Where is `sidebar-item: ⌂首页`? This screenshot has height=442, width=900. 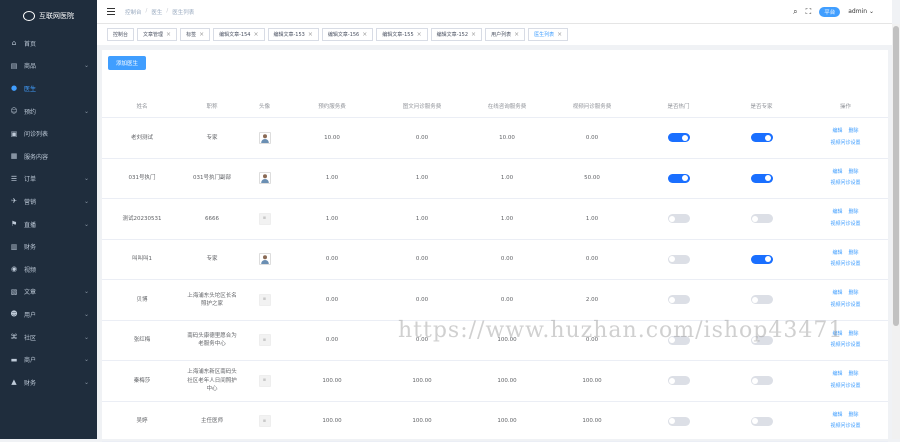 sidebar-item: ⌂首页 is located at coordinates (48, 43).